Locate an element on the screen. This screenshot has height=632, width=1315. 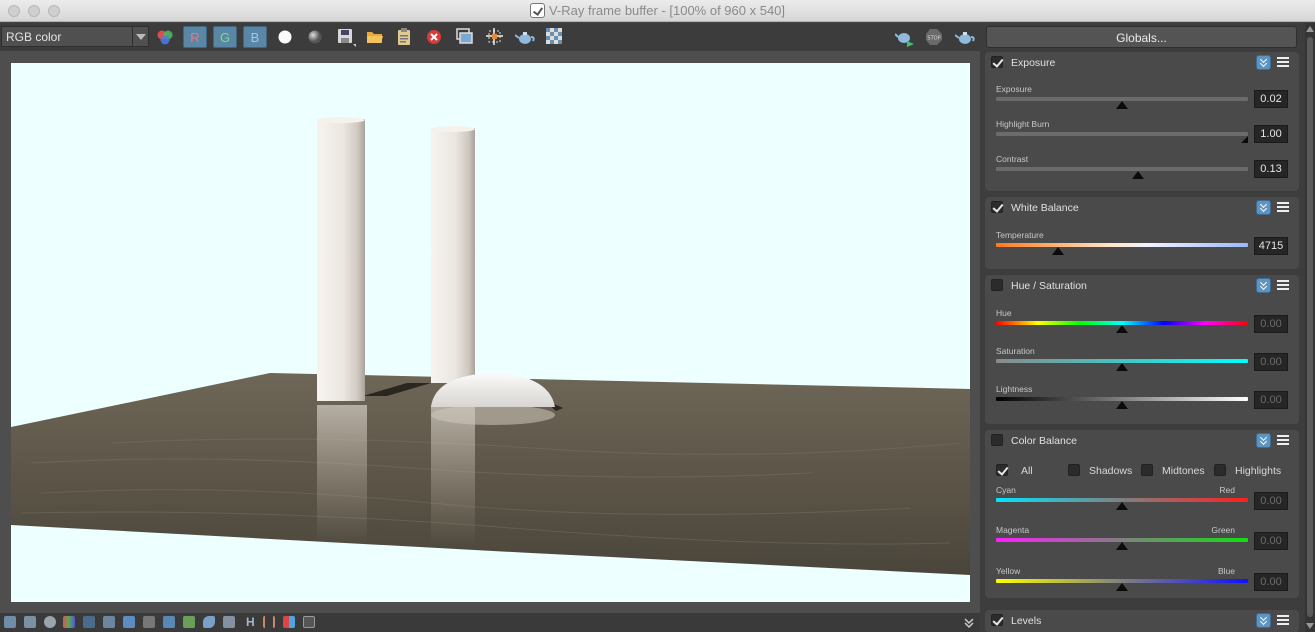
hsl-icon is located at coordinates (89, 622).